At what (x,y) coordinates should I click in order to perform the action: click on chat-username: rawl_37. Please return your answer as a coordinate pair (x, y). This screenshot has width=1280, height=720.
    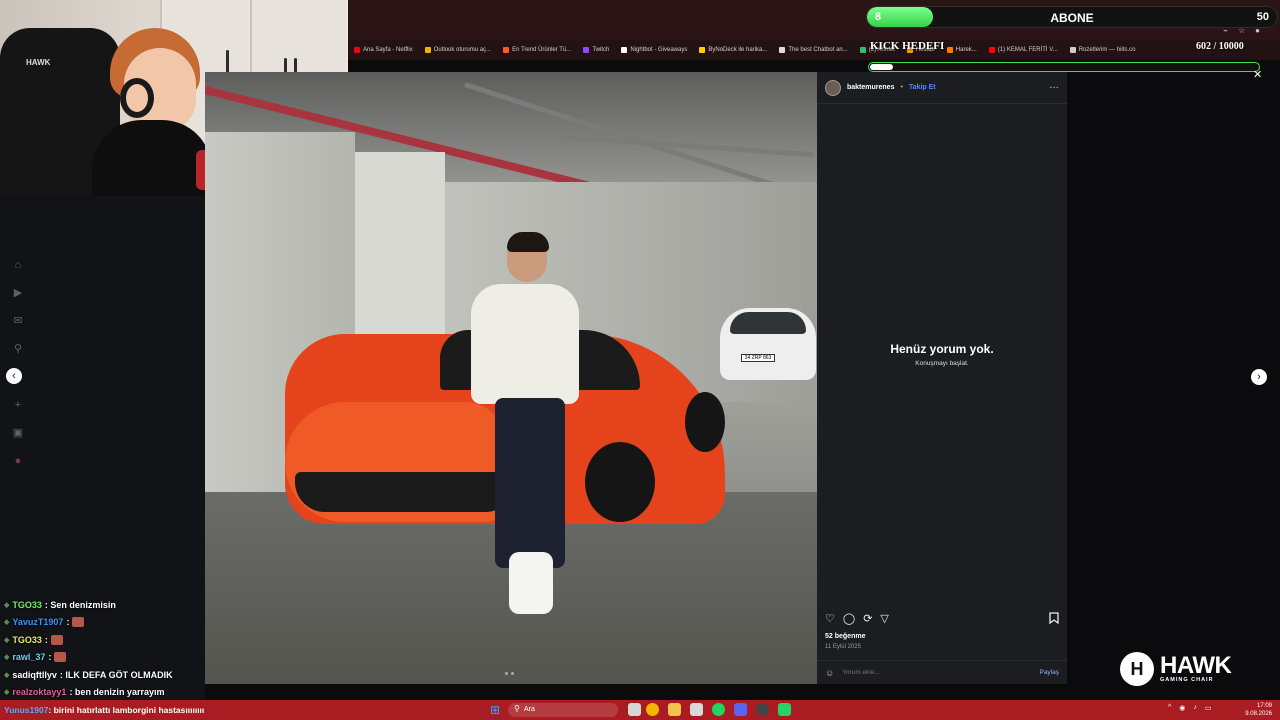
    Looking at the image, I should click on (28, 657).